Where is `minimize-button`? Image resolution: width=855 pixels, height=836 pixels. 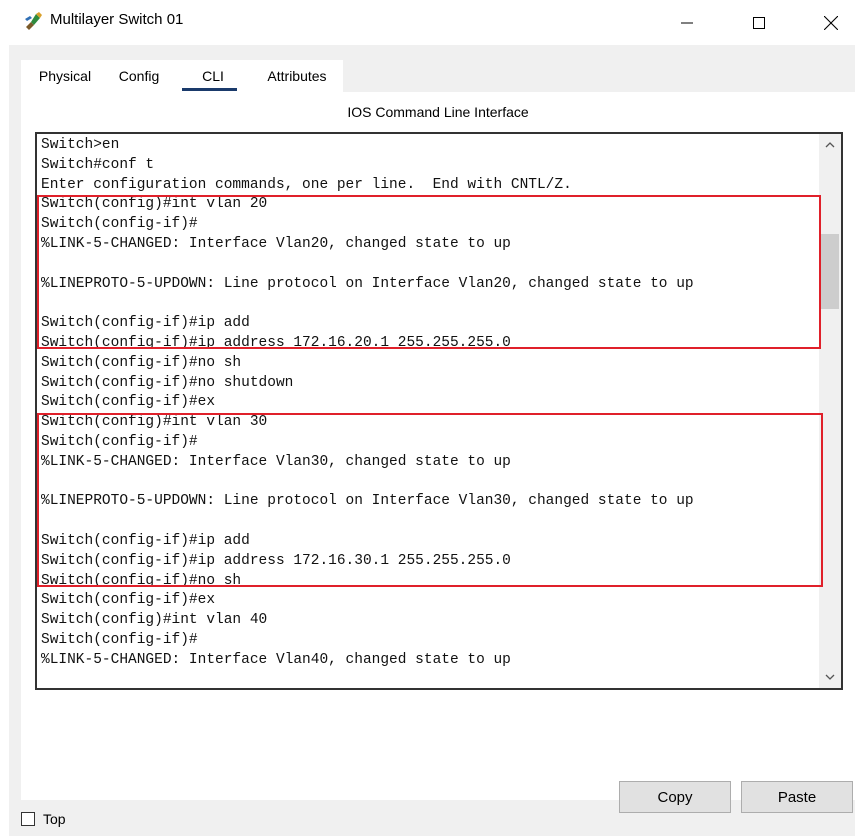 minimize-button is located at coordinates (687, 22).